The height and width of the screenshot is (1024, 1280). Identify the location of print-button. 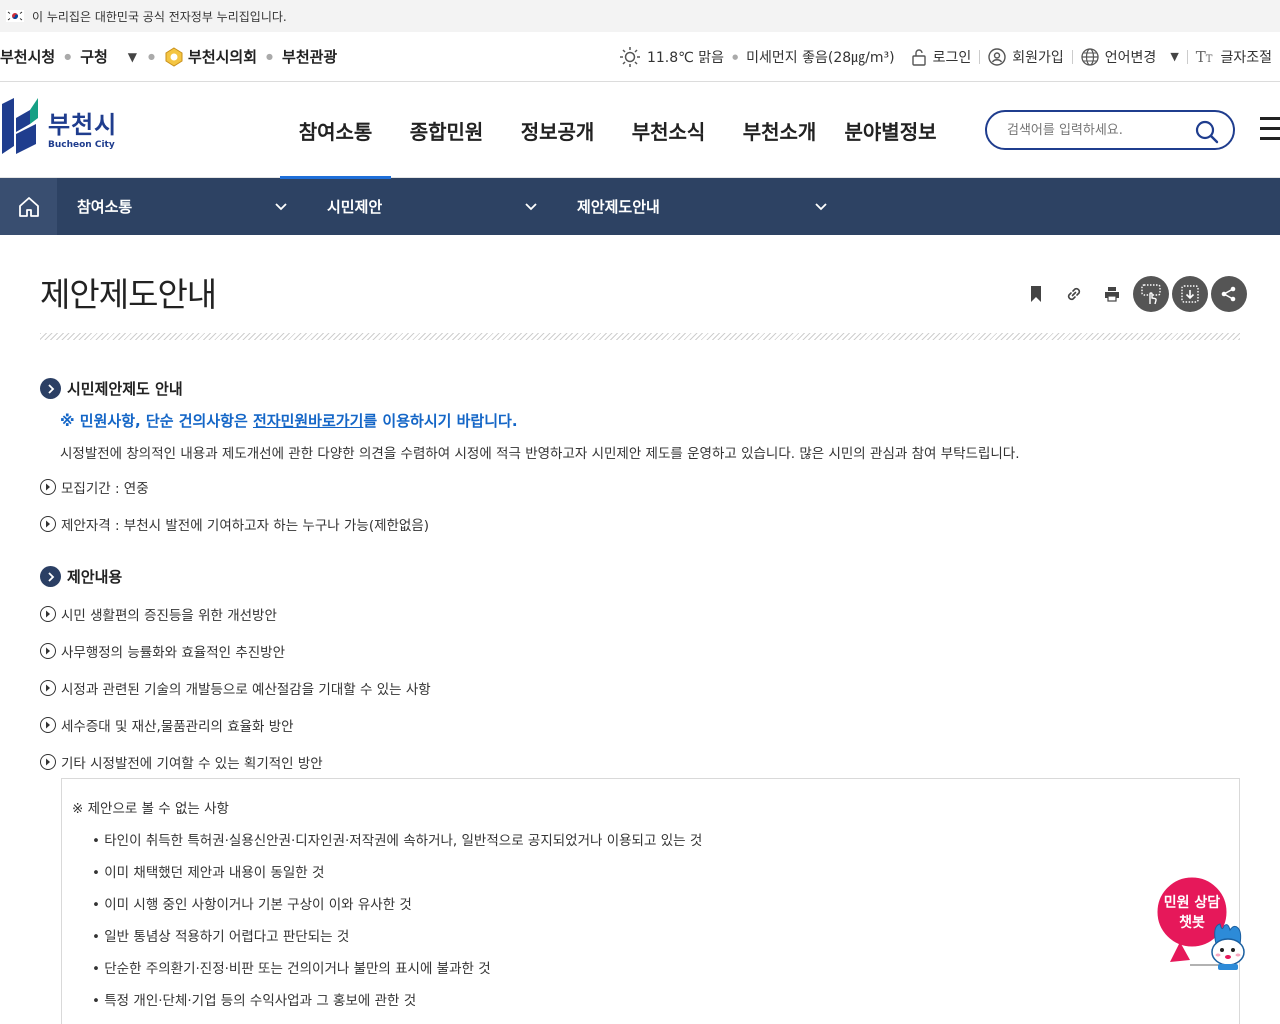
(1112, 294).